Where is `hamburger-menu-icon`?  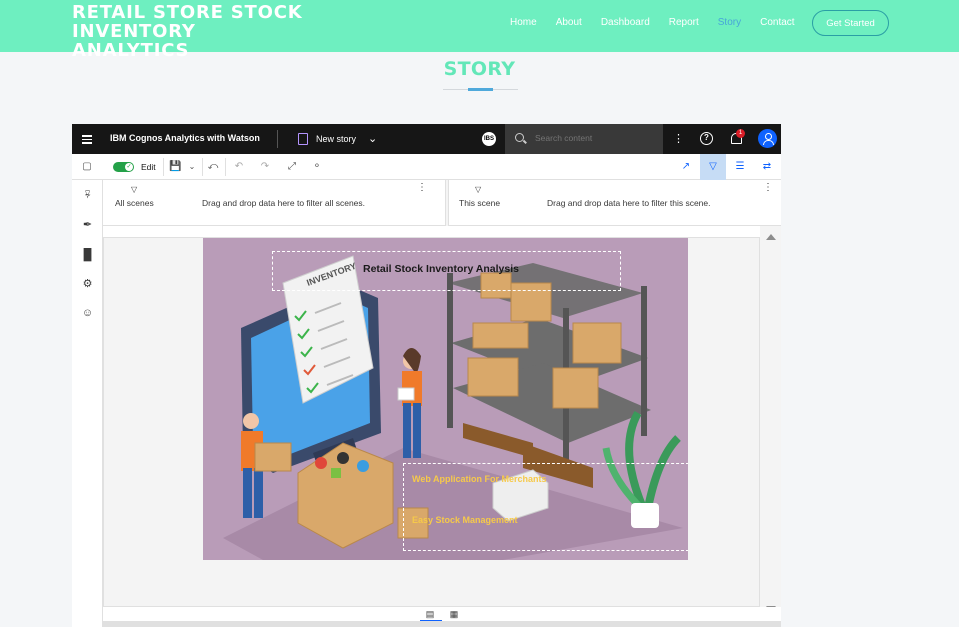 hamburger-menu-icon is located at coordinates (87, 139).